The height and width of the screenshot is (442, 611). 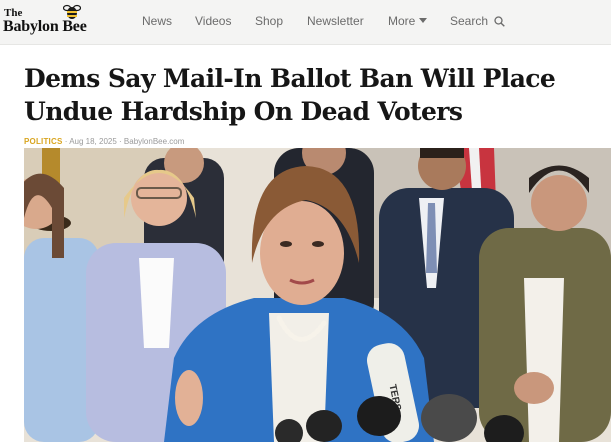 What do you see at coordinates (423, 20) in the screenshot?
I see `chevron-down-icon` at bounding box center [423, 20].